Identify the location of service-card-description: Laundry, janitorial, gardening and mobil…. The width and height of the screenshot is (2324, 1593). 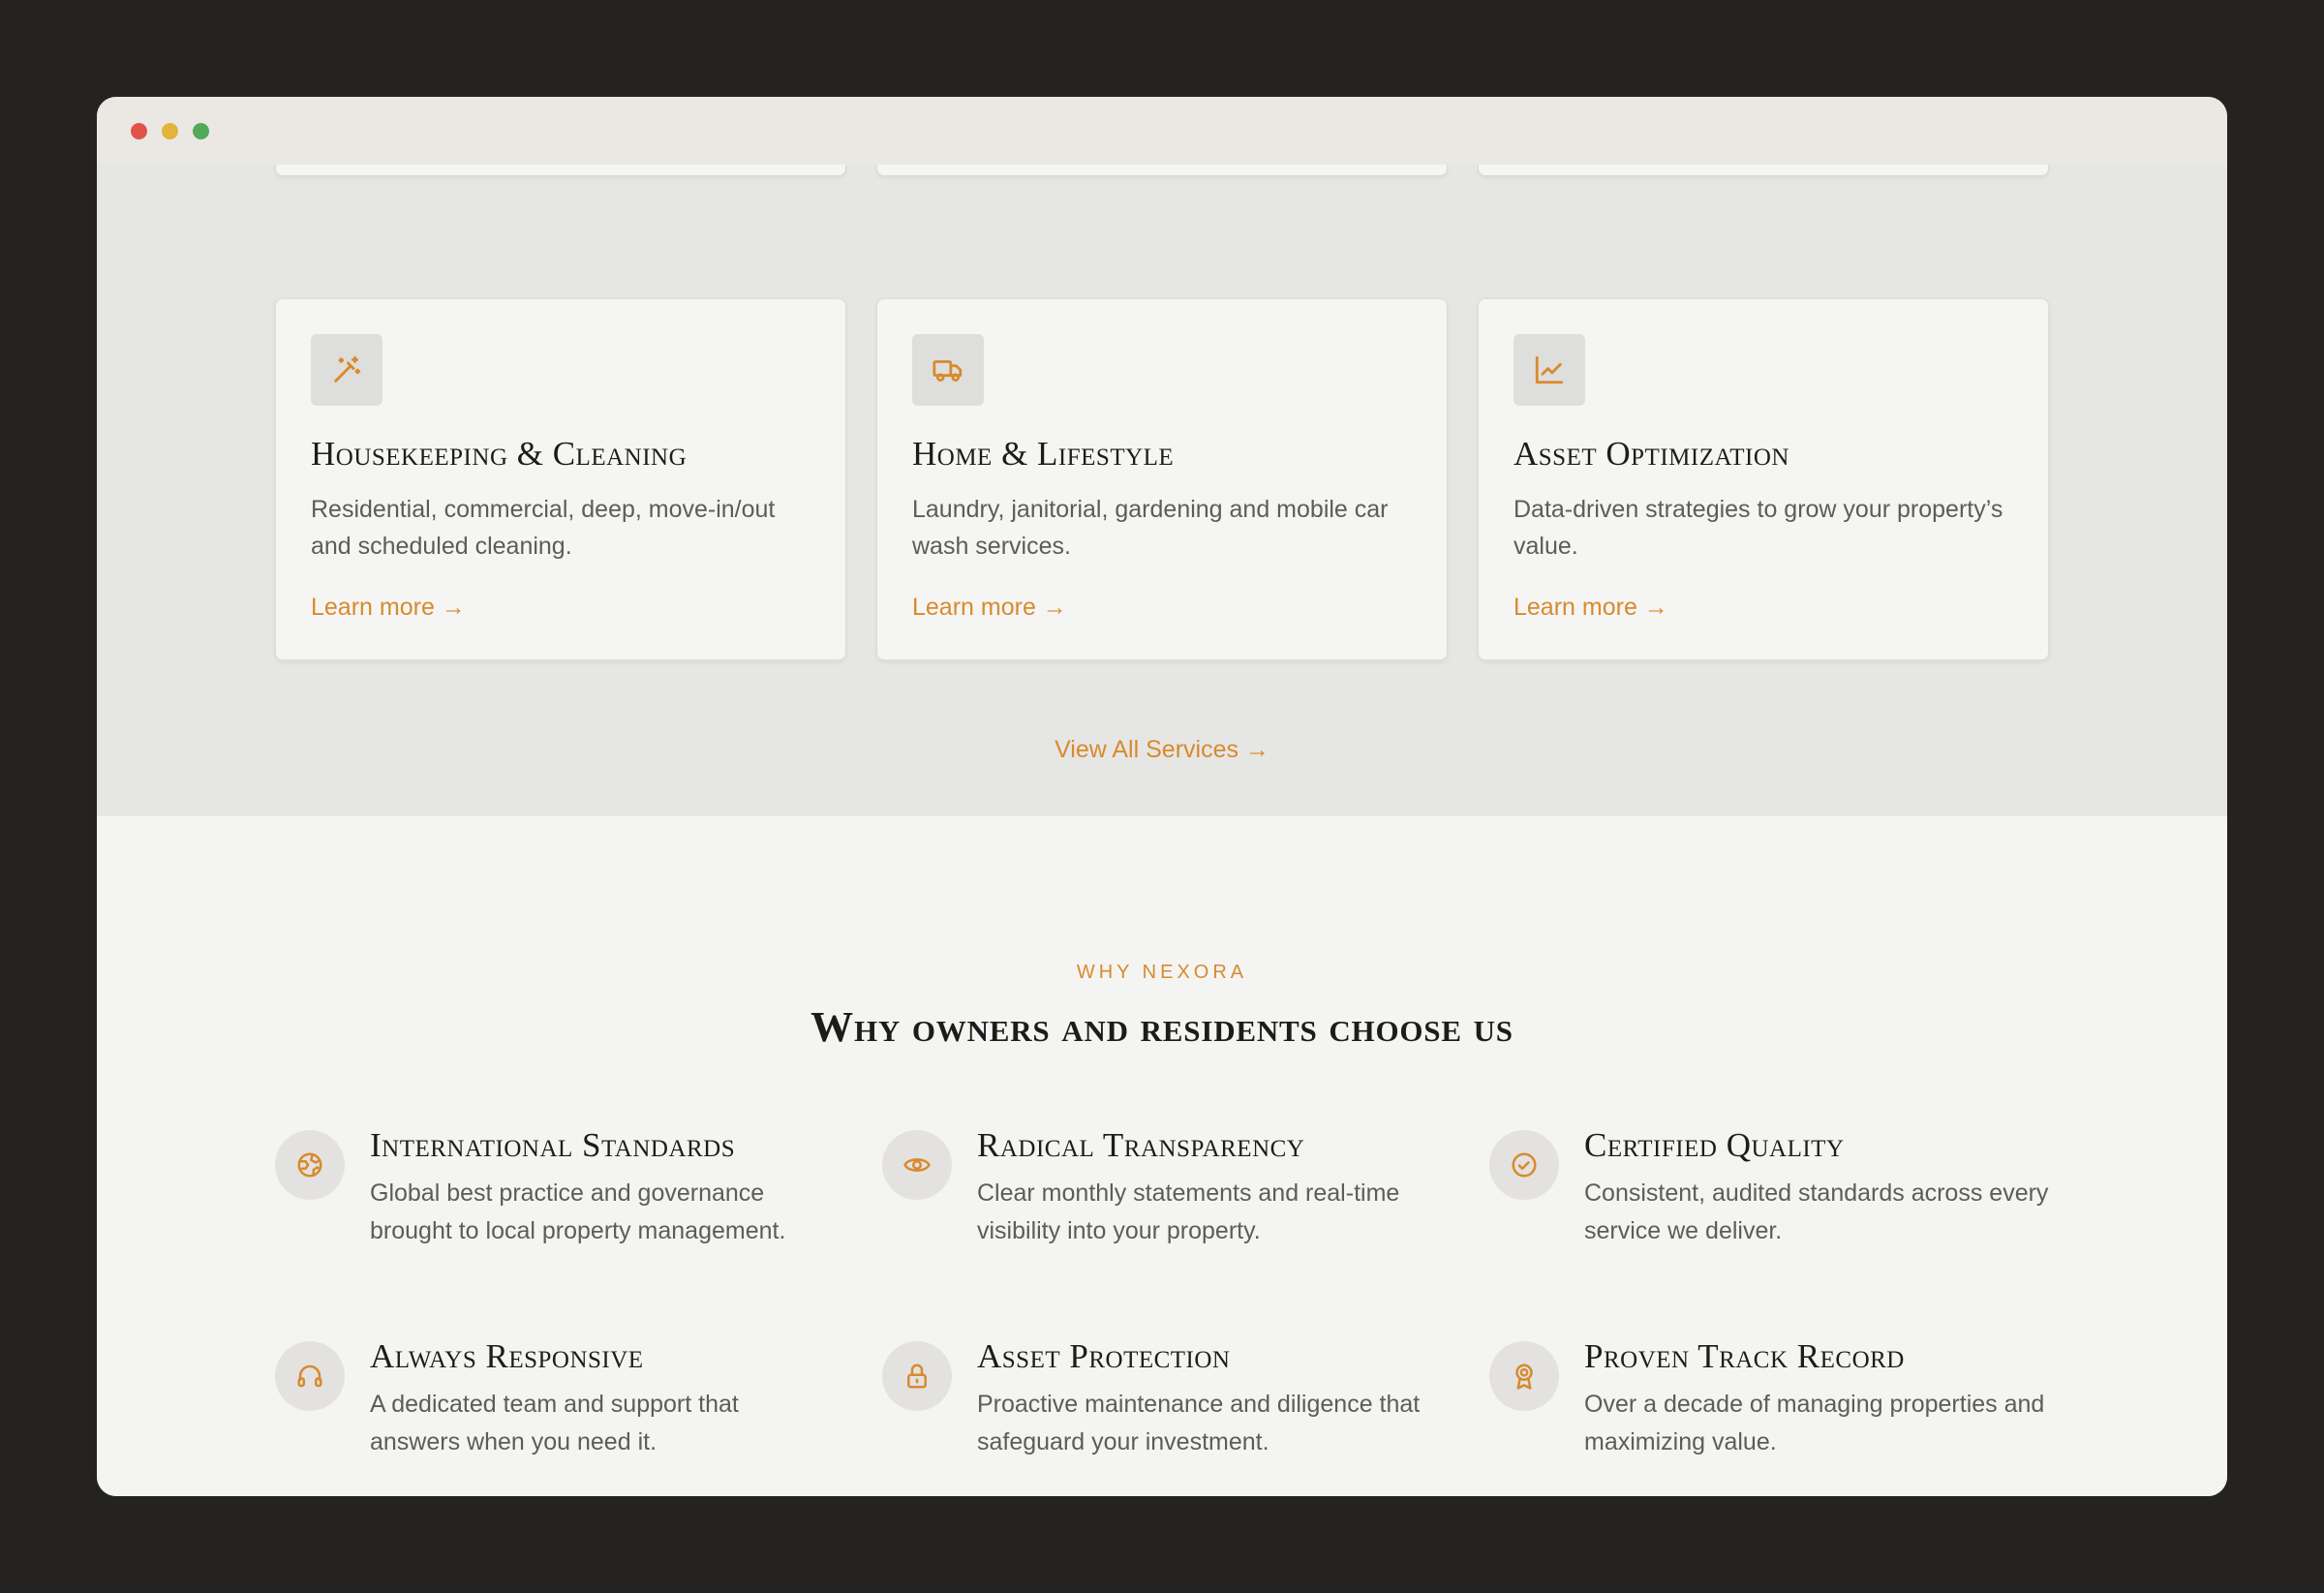
(1150, 528).